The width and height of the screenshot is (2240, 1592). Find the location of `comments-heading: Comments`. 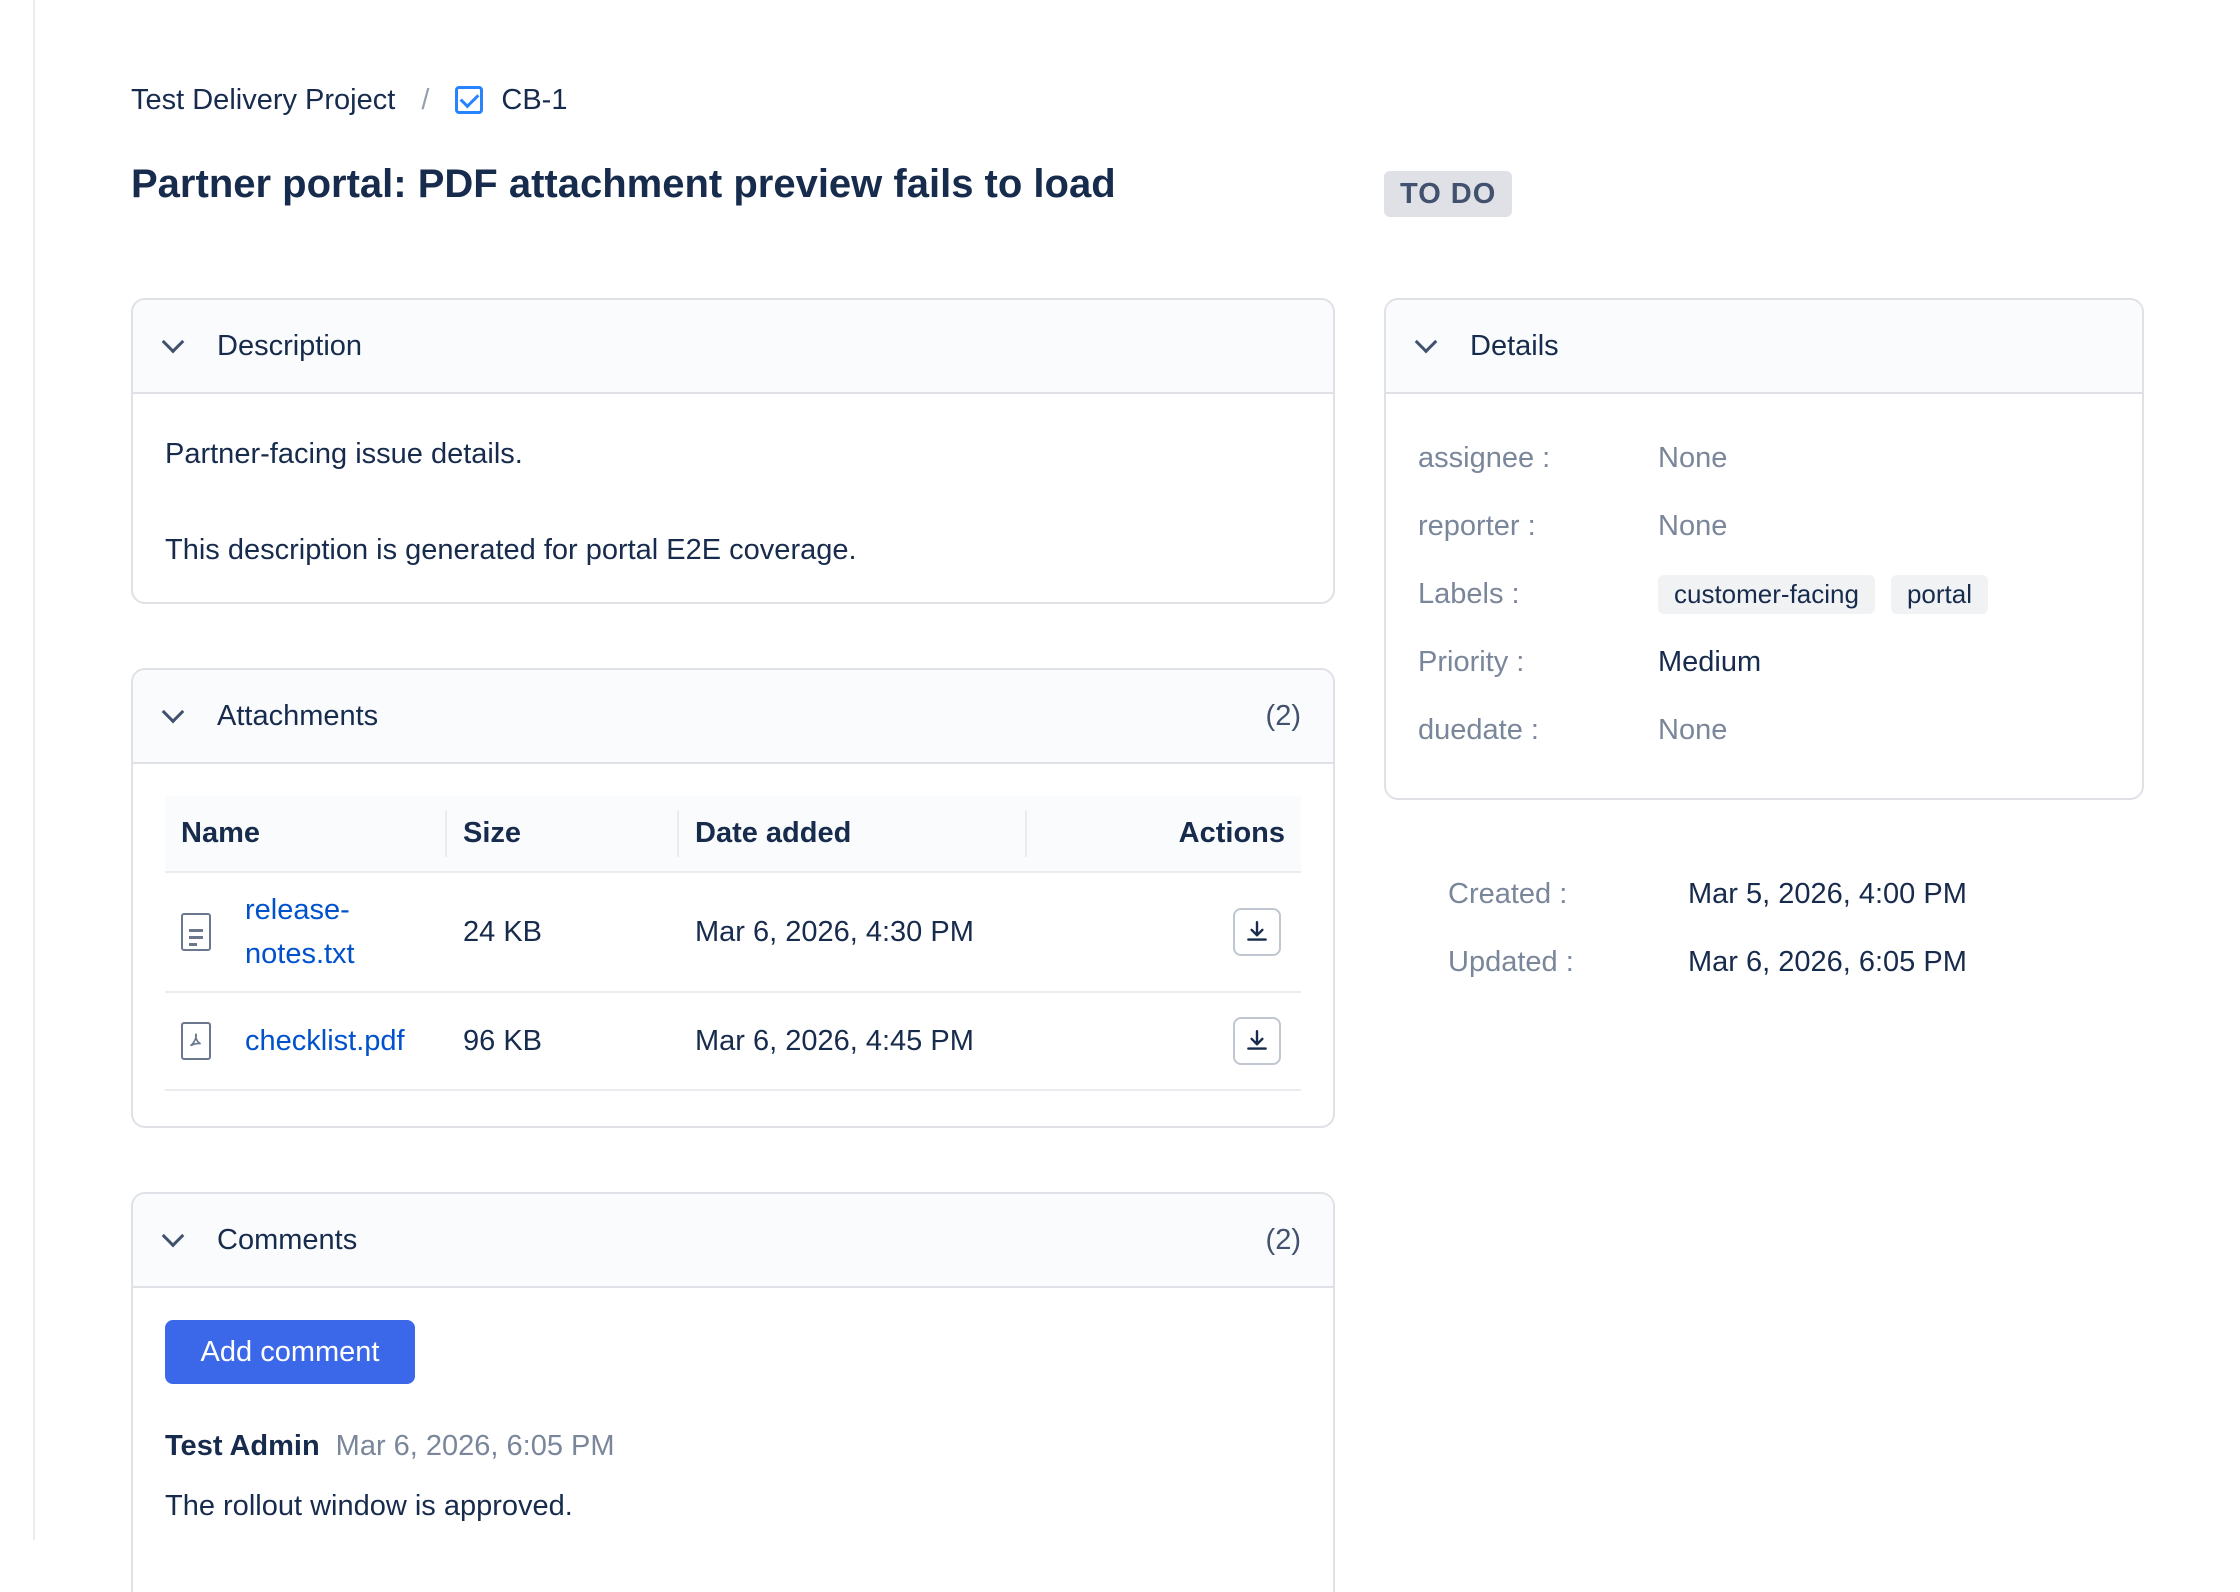

comments-heading: Comments is located at coordinates (287, 1239).